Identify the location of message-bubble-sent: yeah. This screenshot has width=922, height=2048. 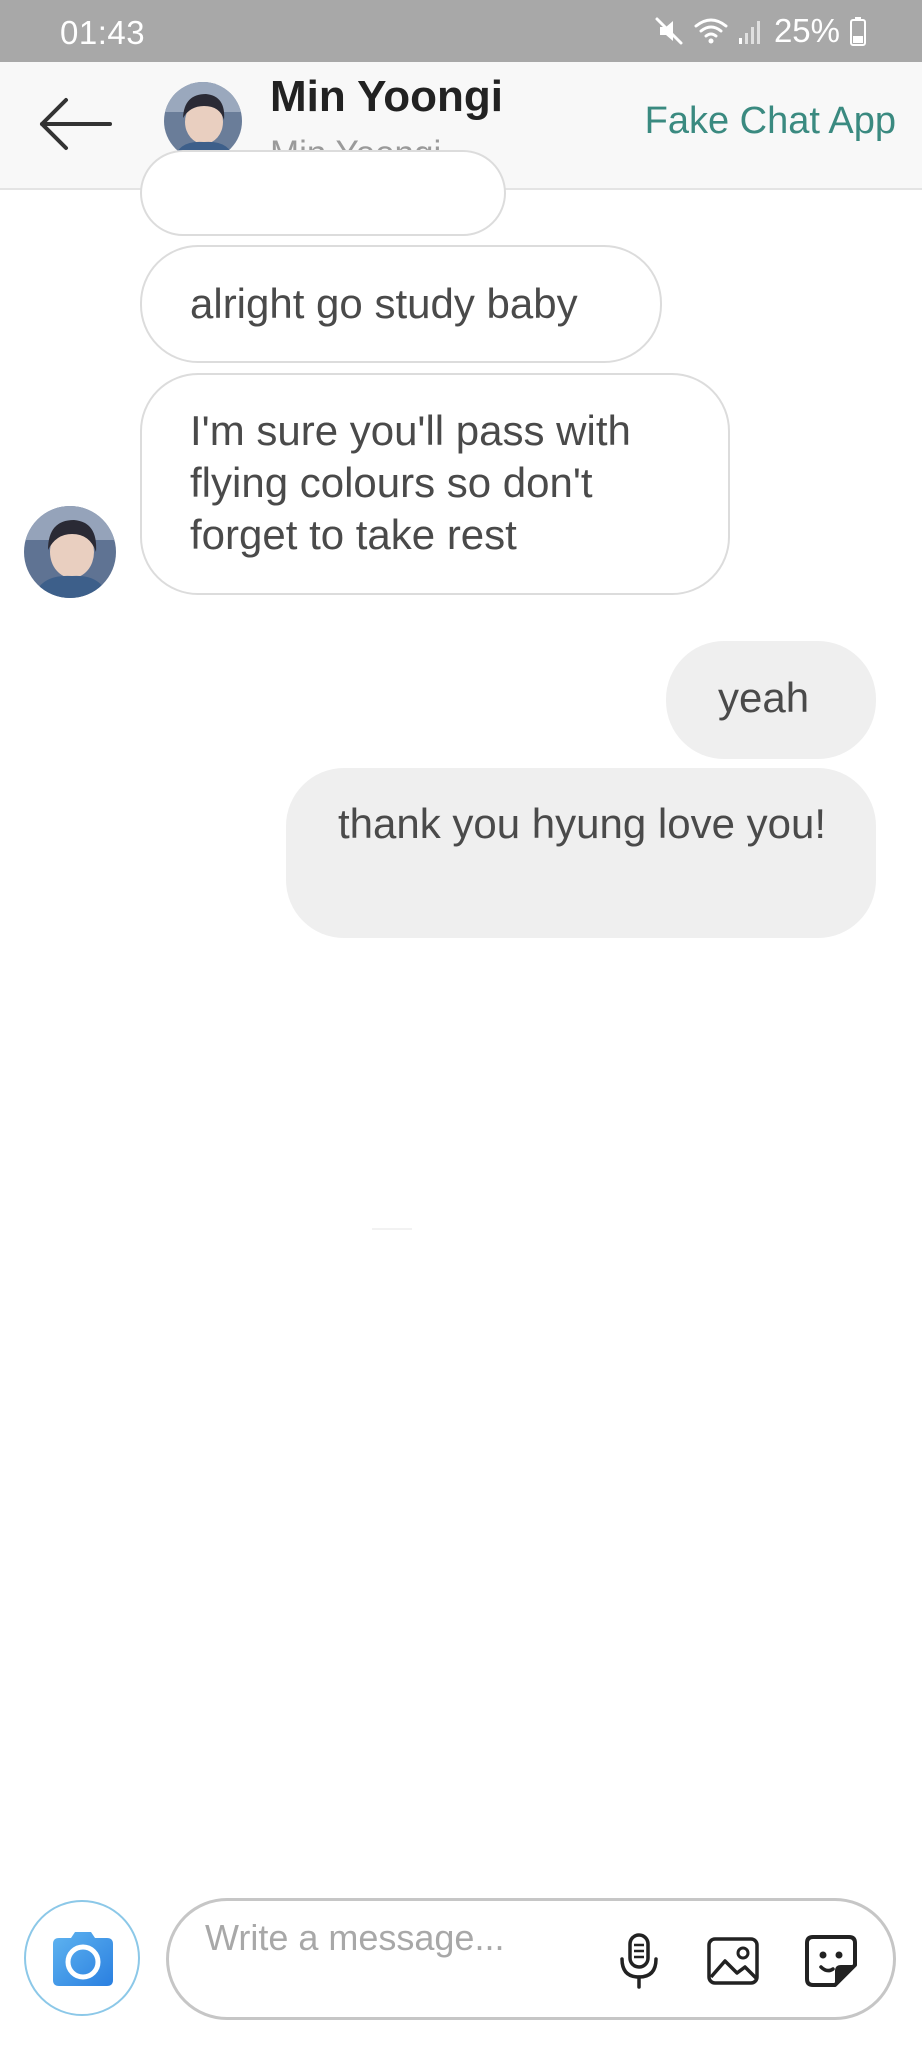
(771, 700).